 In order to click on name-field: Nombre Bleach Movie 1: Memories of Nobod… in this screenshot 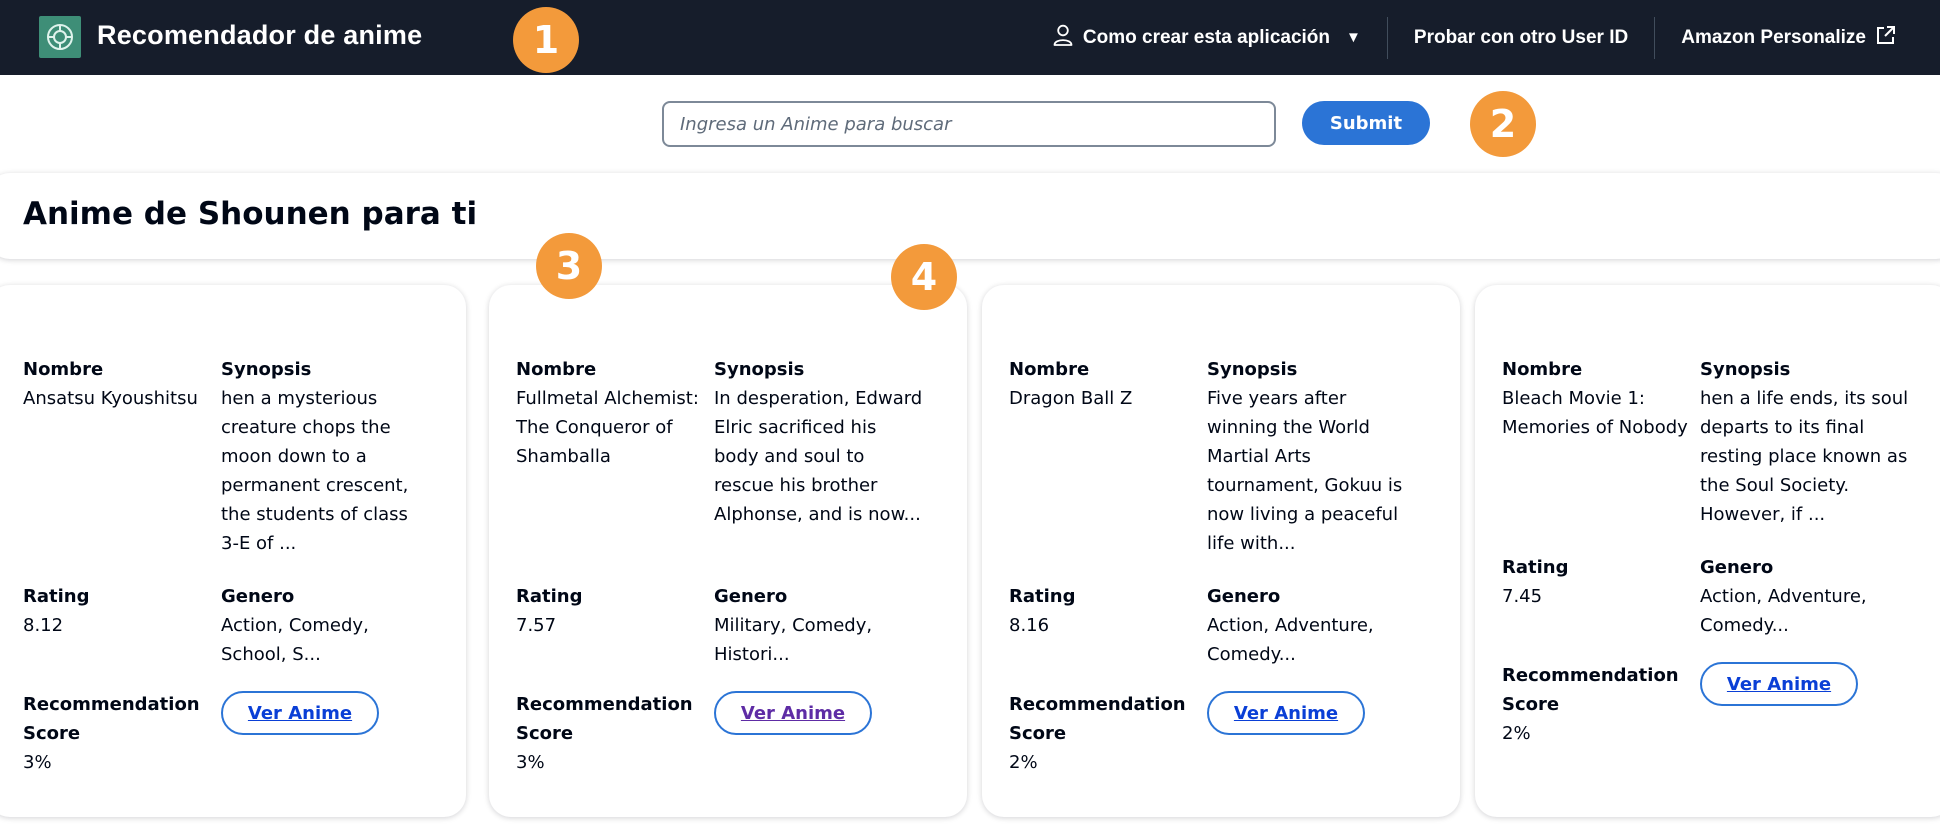, I will do `click(1598, 398)`.